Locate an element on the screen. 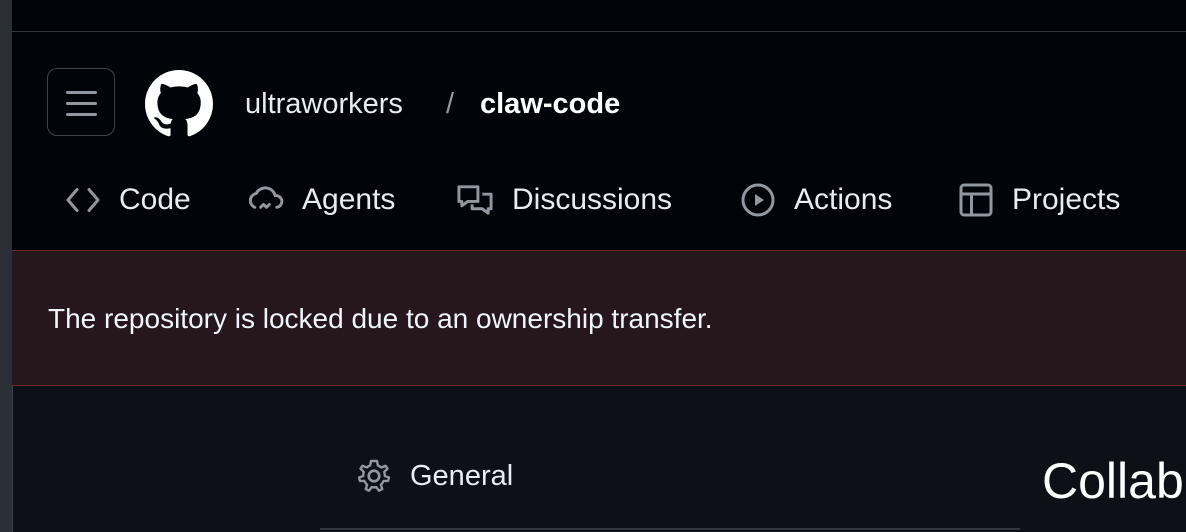  tab-label: Discussions is located at coordinates (592, 199).